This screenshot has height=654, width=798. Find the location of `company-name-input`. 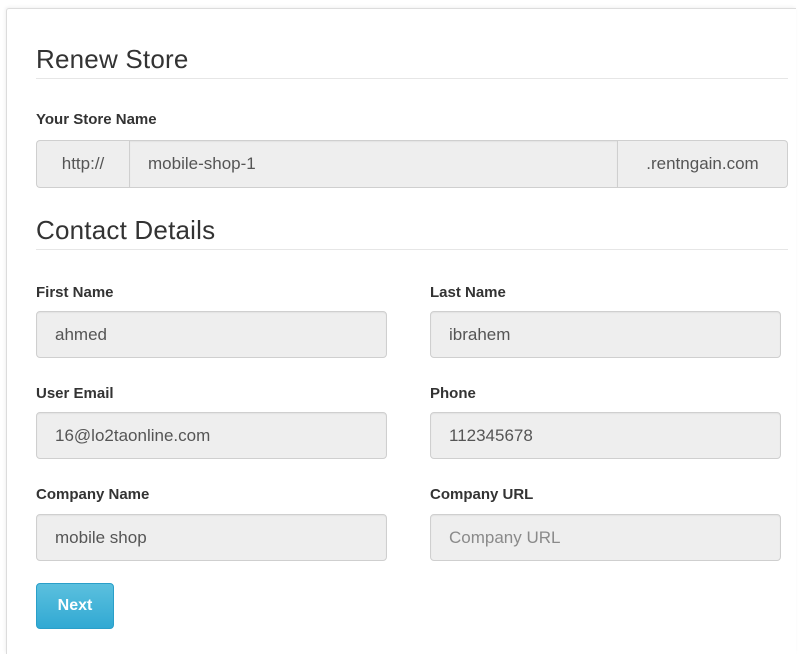

company-name-input is located at coordinates (211, 537).